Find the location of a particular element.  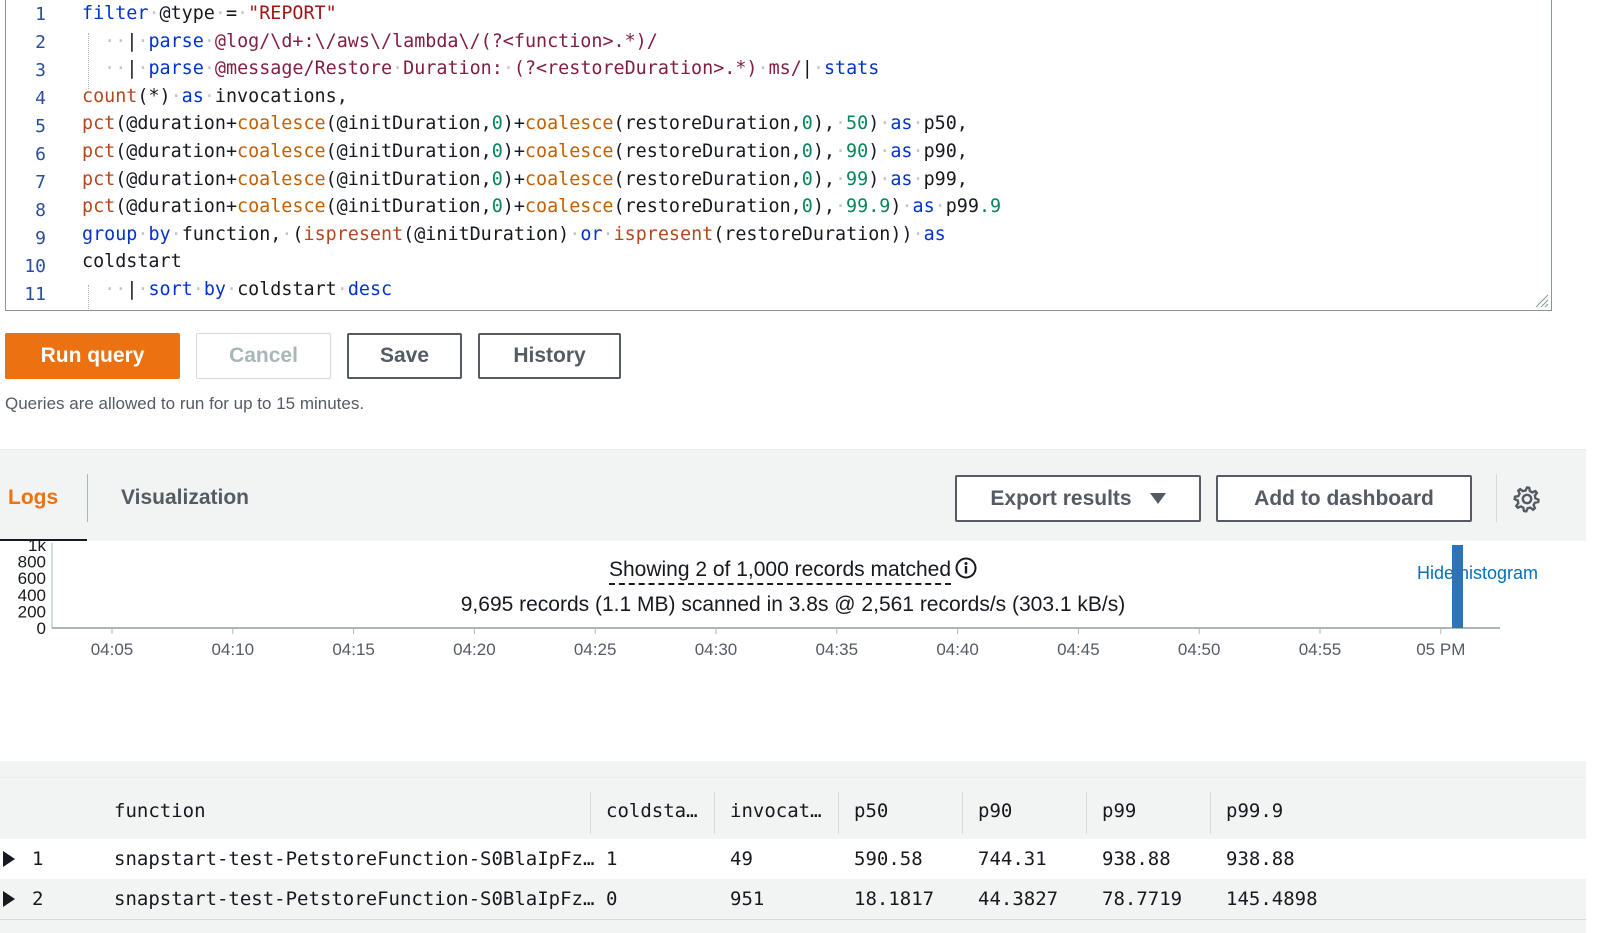

line-number: 7 is located at coordinates (40, 182).